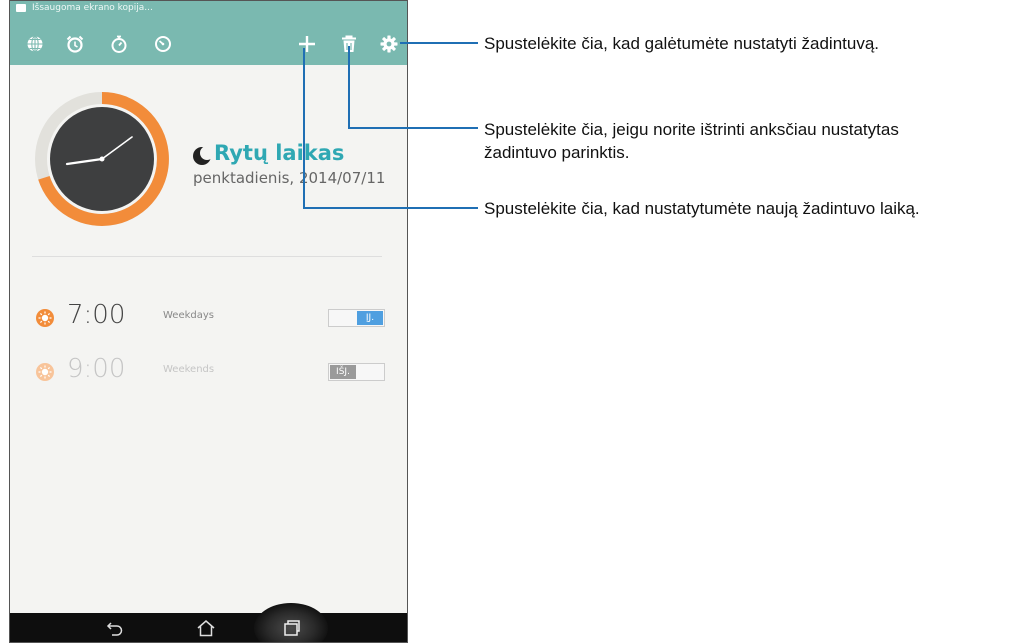 The height and width of the screenshot is (643, 1011). I want to click on alarm-row: 7:00 Weekdays ĮJ., so click(208, 318).